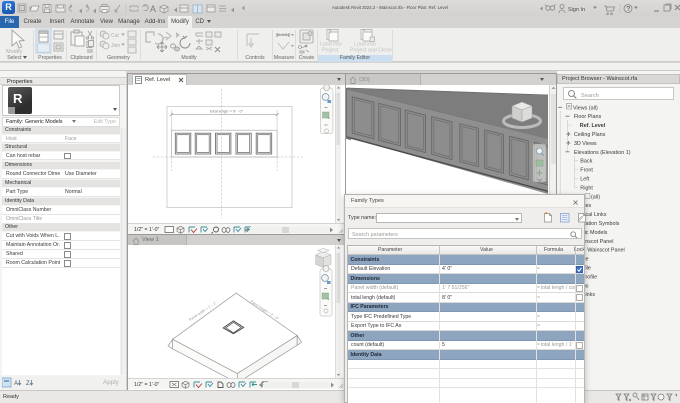 Image resolution: width=680 pixels, height=403 pixels. Describe the element at coordinates (585, 108) in the screenshot. I see `svg-text: Views (all)` at that location.